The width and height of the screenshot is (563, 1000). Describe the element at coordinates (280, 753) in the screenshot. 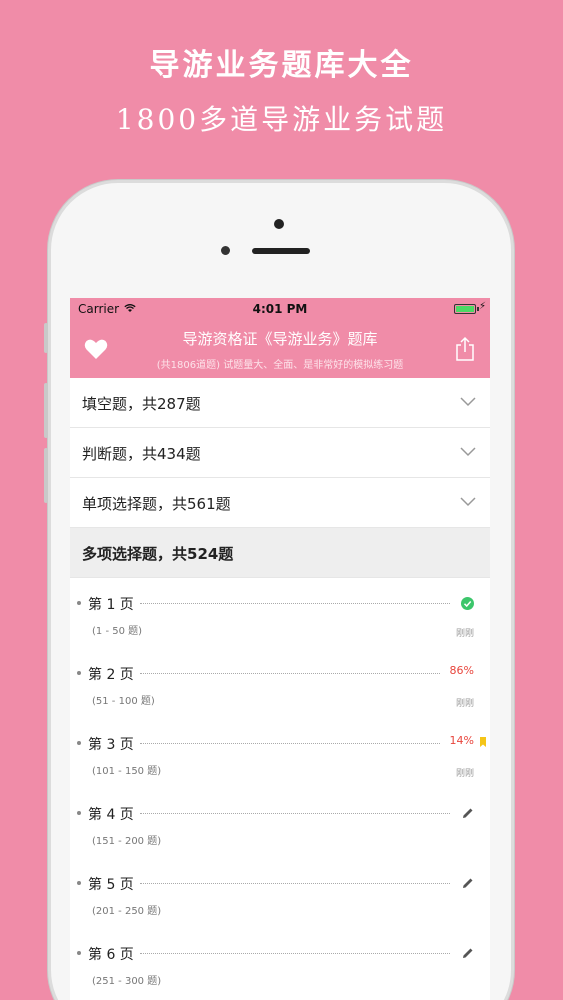

I see `page-item-3: 第 3 页 14% (101 - 150 题) 刚刚` at that location.